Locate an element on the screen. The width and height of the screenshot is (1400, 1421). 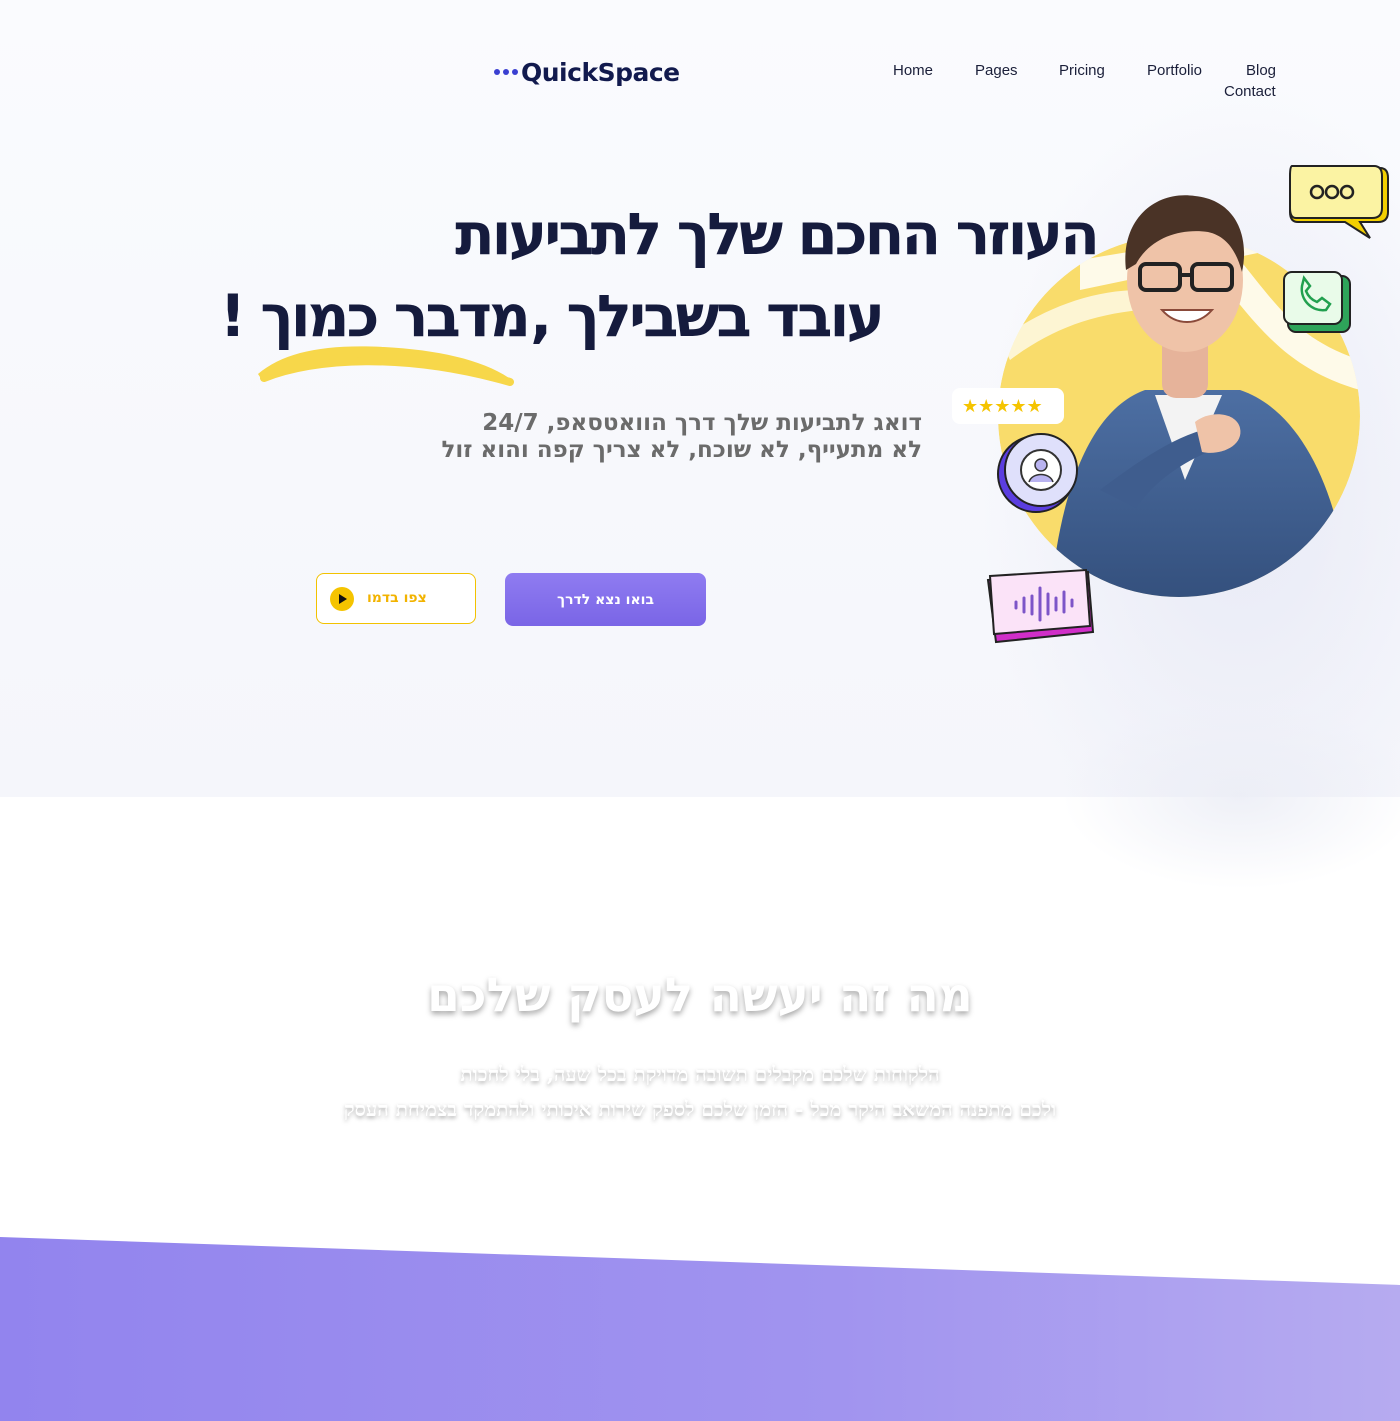
hero-subtitle-line1: דואג לתביעות שלך דרך הוואטסאפ, 24/7 is located at coordinates (702, 423).